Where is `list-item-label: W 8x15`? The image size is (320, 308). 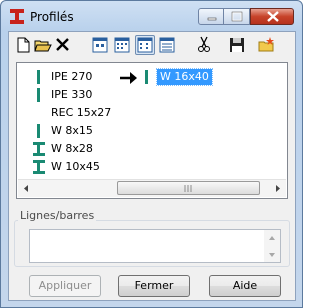 list-item-label: W 8x15 is located at coordinates (72, 130).